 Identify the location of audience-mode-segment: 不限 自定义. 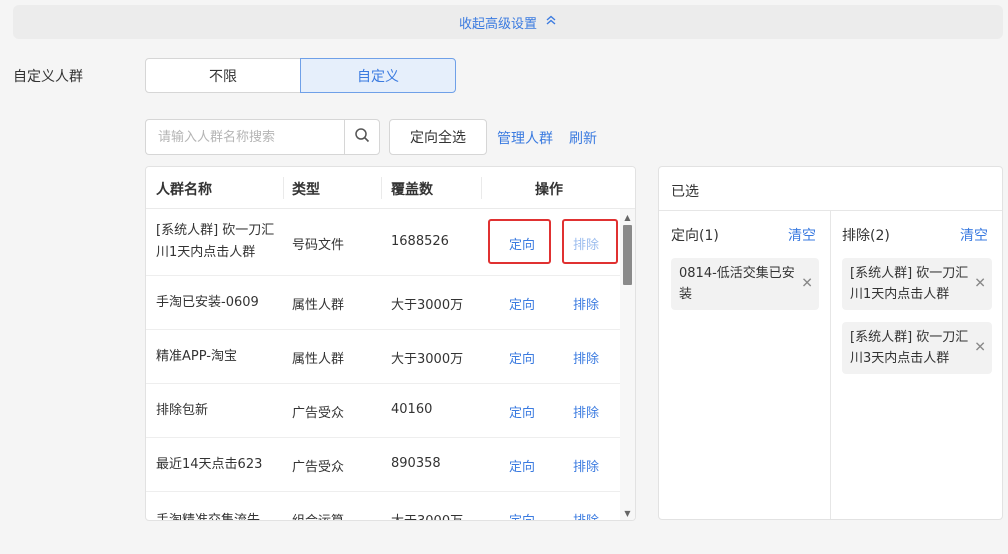
(300, 75).